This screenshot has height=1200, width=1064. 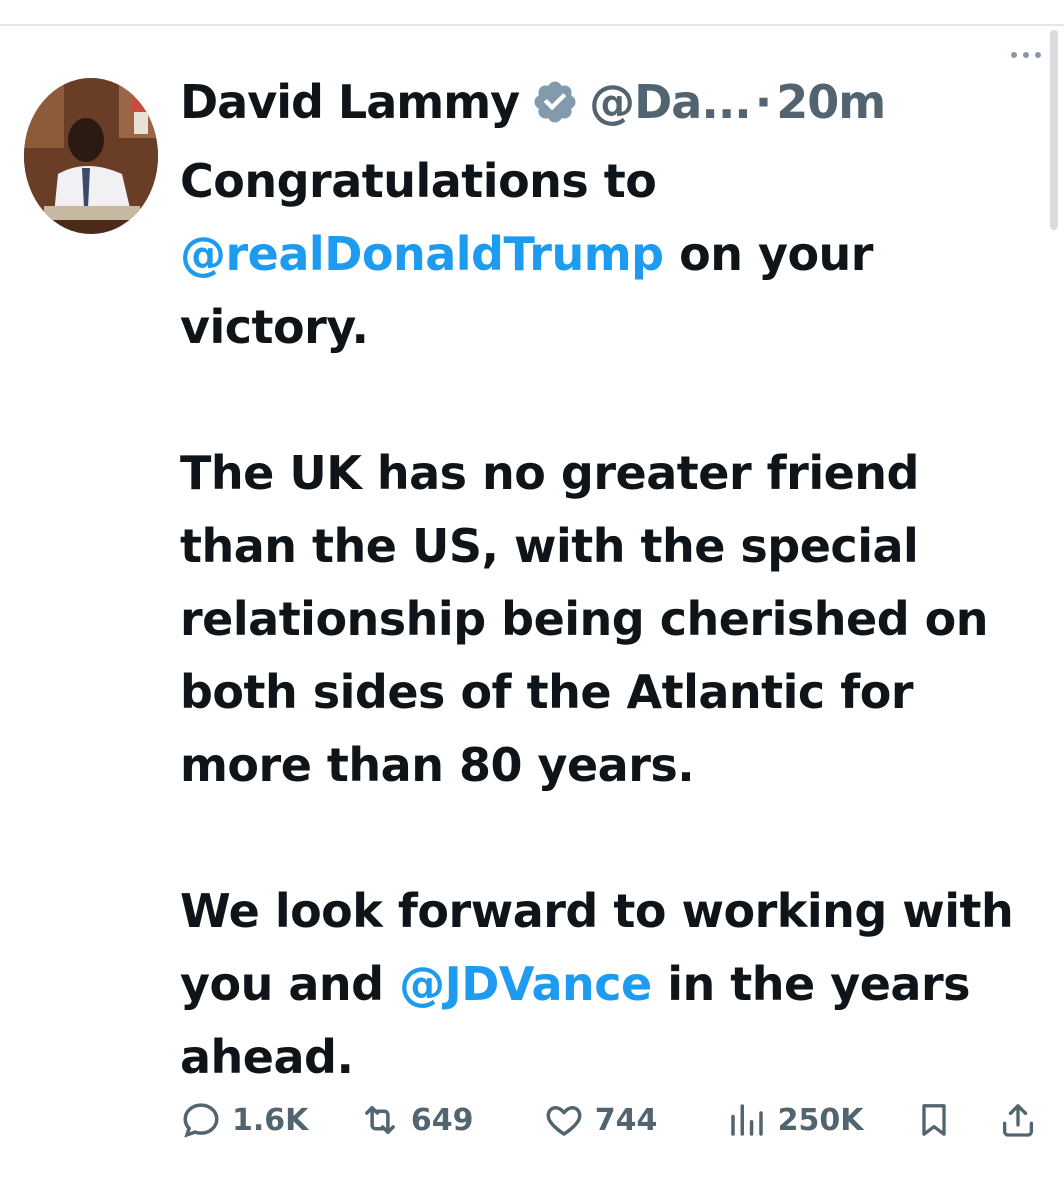 I want to click on more-icon, so click(x=1026, y=55).